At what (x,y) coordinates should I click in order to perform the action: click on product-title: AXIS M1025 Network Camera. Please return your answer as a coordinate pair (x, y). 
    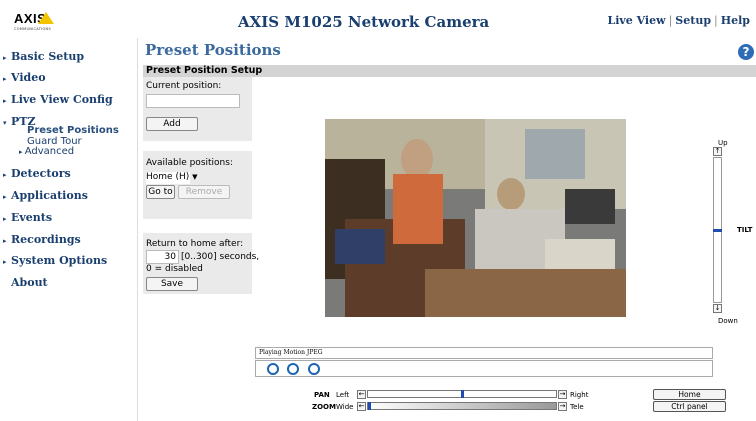
    Looking at the image, I should click on (364, 22).